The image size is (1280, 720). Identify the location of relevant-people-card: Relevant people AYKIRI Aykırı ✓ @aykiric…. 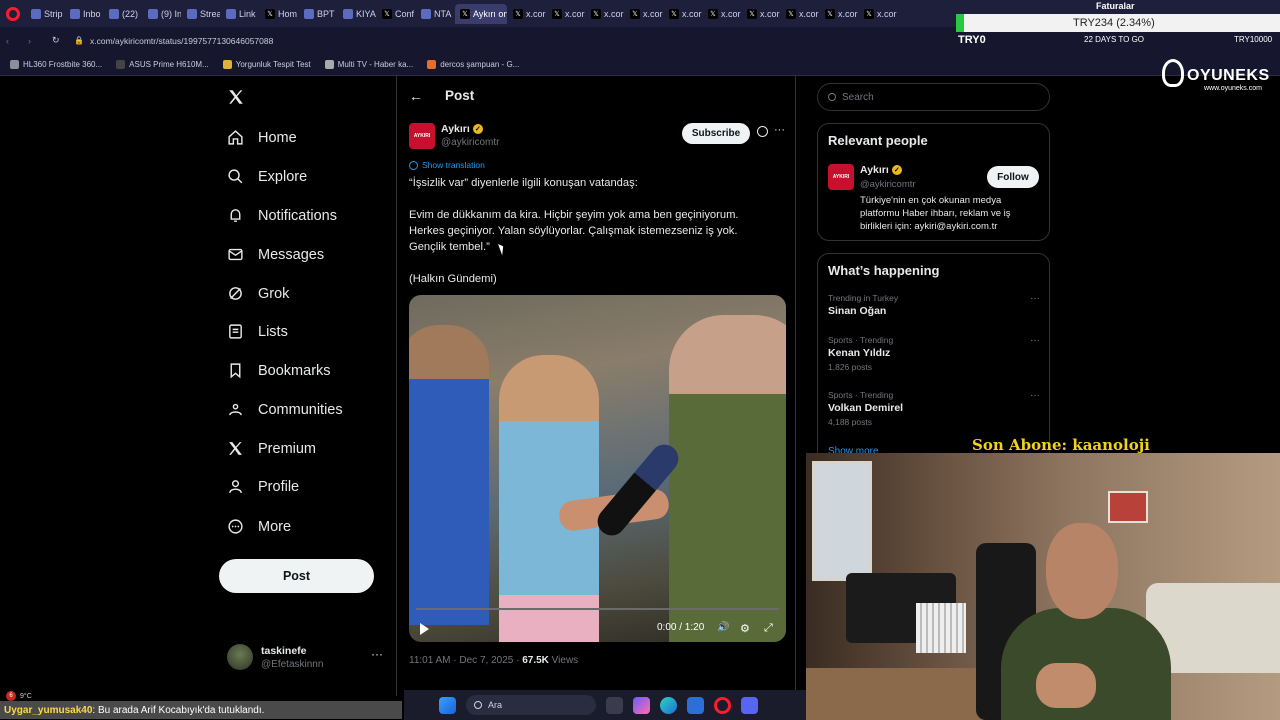
(933, 182).